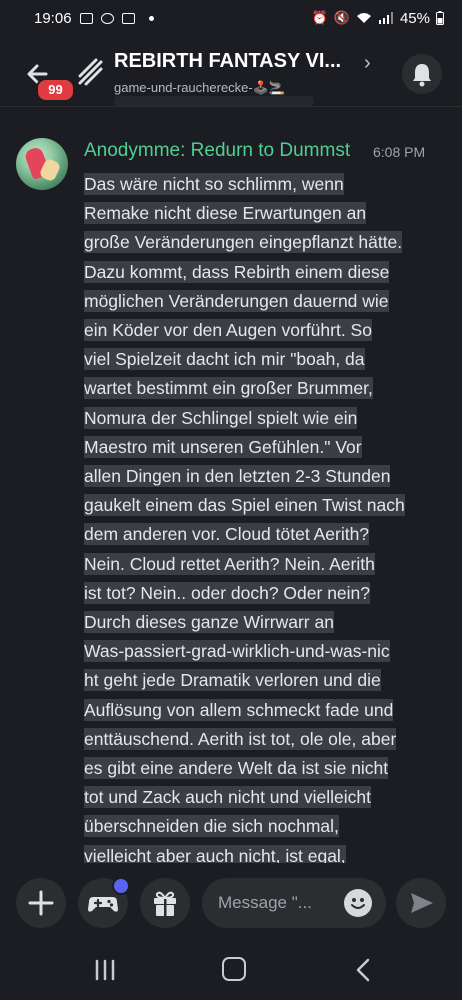  Describe the element at coordinates (237, 271) in the screenshot. I see `message-line: Dazu kommt, dass Rebirth einem diese` at that location.